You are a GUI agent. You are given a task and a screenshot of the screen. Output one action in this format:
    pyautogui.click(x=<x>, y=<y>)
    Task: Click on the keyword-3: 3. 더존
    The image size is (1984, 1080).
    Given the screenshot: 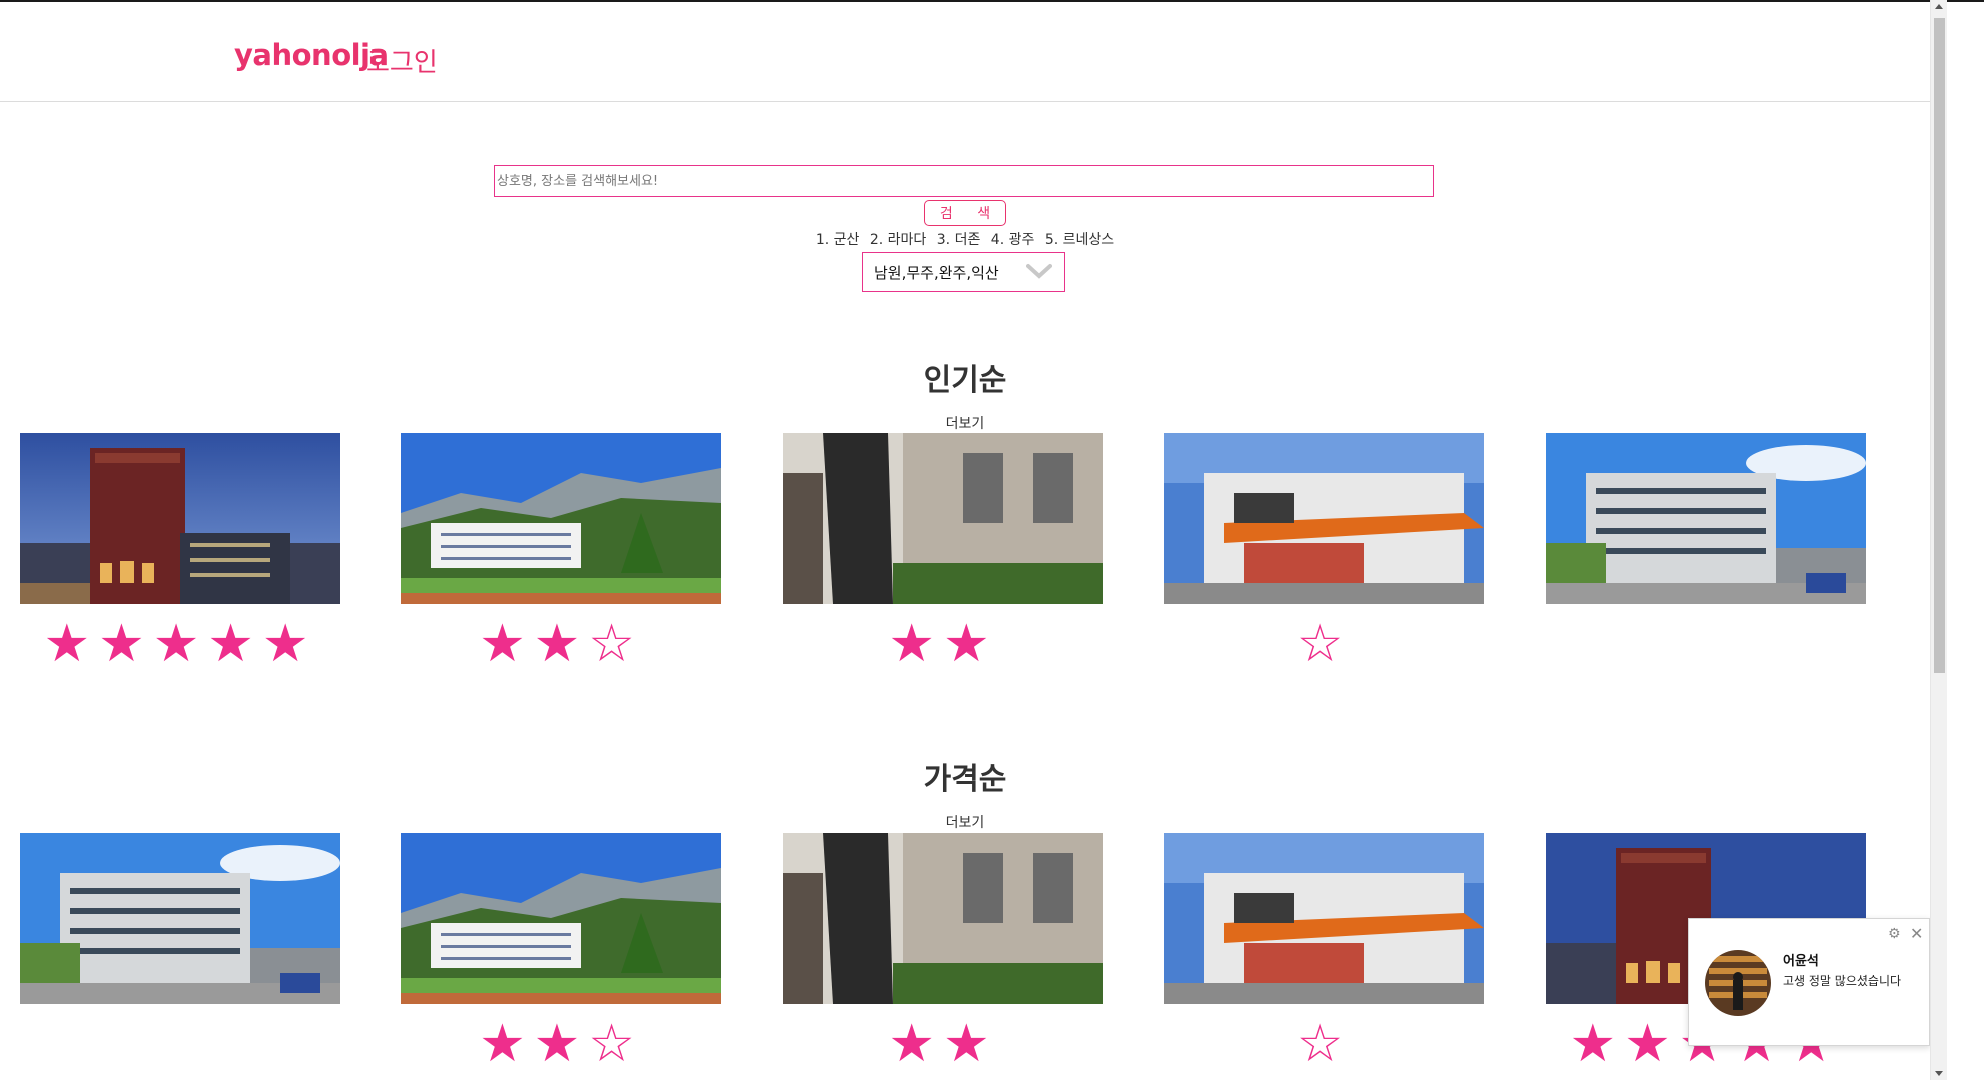 What is the action you would take?
    pyautogui.click(x=959, y=240)
    